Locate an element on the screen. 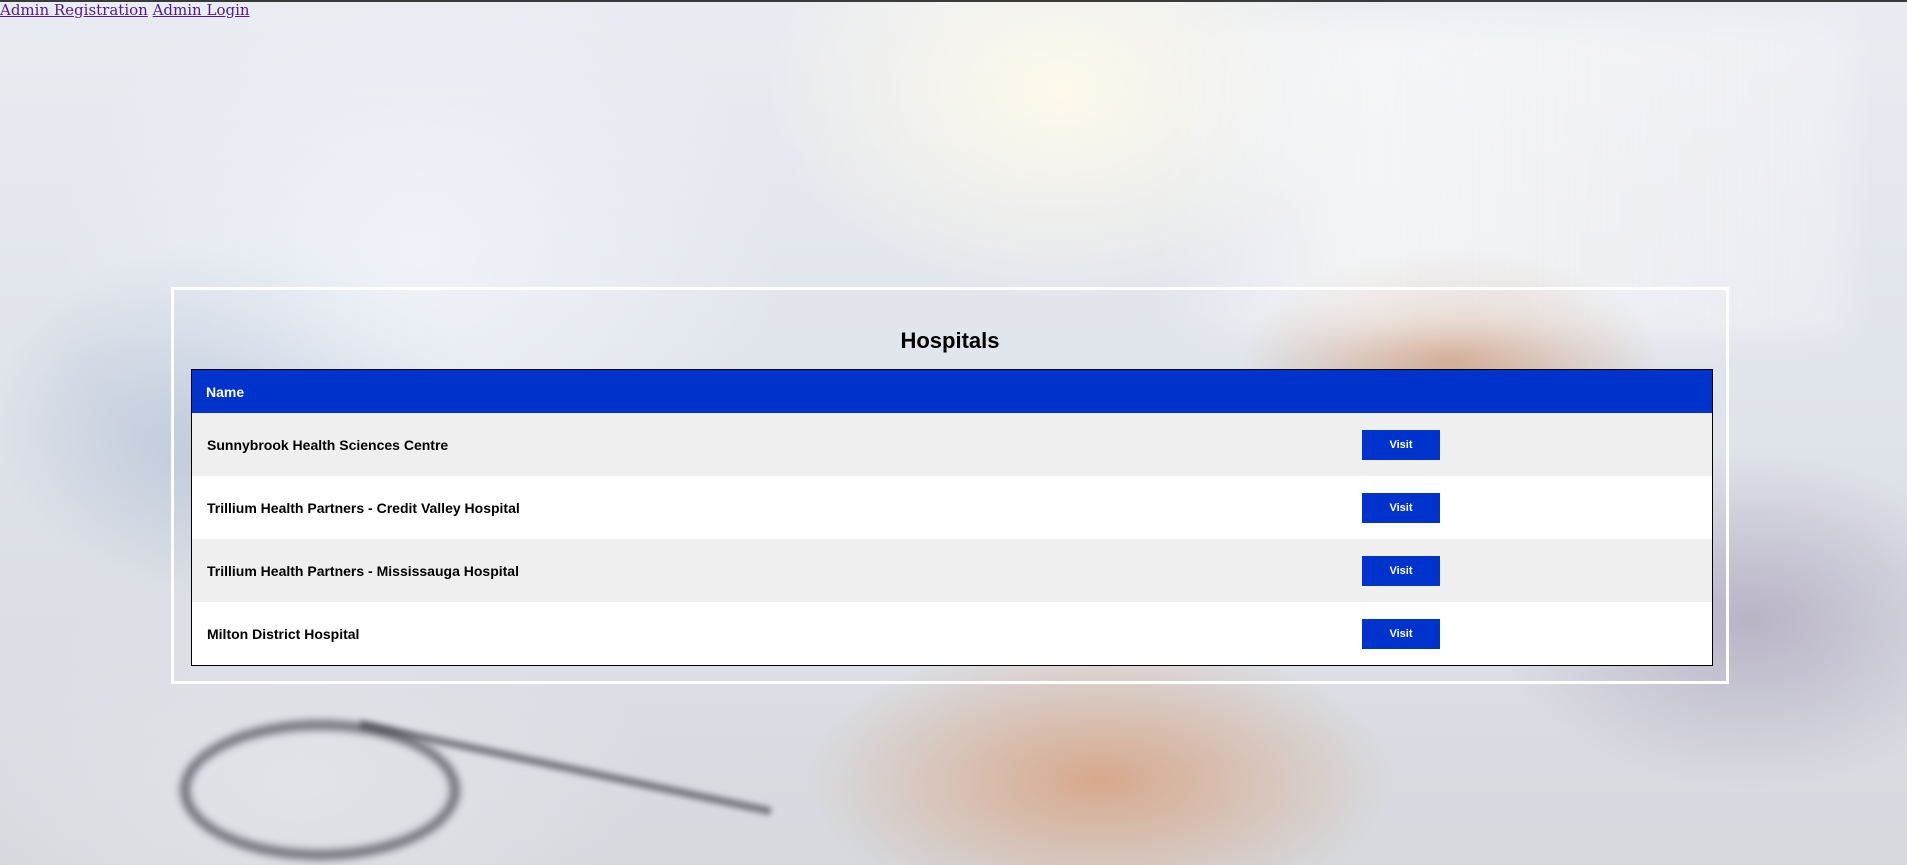 This screenshot has height=865, width=1907. table-row: Sunnybrook Health Sciences Centre Visit is located at coordinates (952, 444).